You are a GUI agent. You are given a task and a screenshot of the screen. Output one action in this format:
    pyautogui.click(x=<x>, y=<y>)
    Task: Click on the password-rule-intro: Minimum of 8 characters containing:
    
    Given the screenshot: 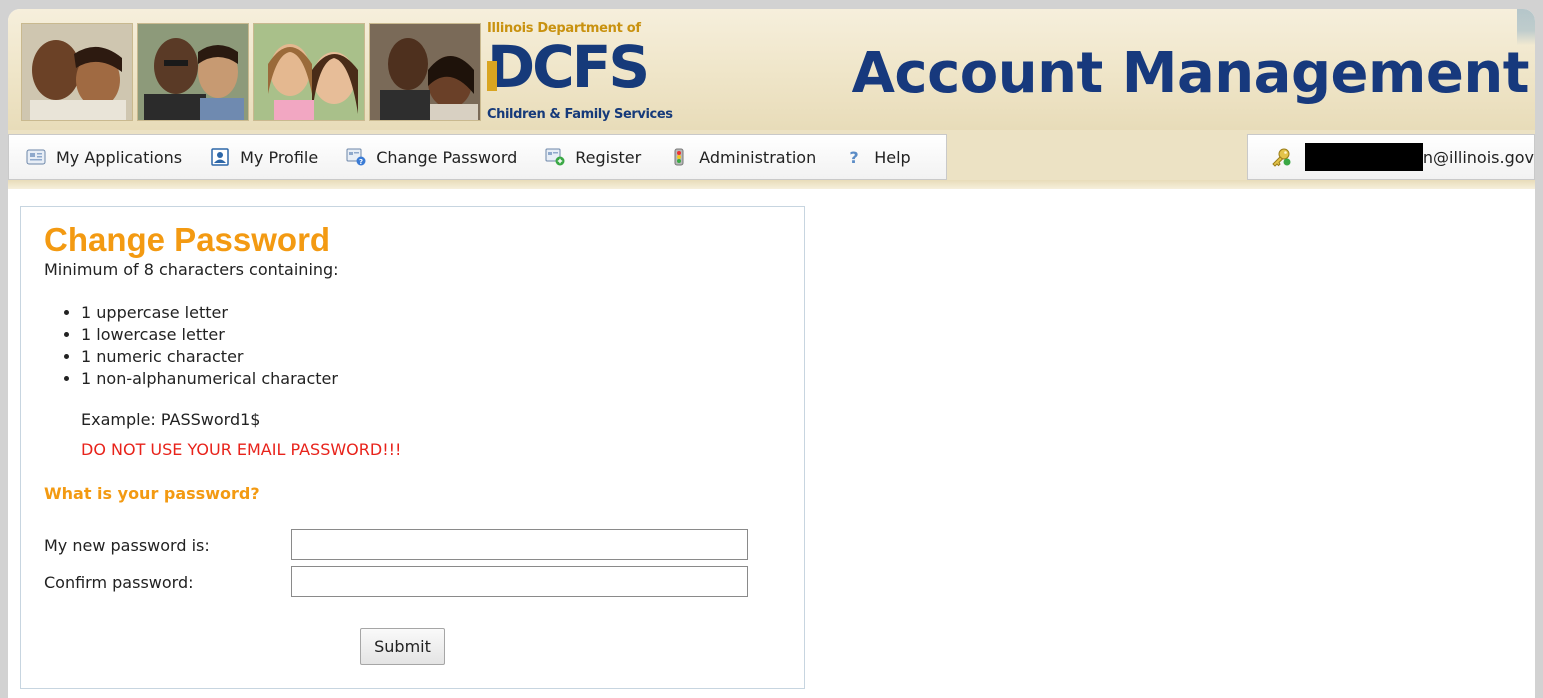 What is the action you would take?
    pyautogui.click(x=191, y=269)
    